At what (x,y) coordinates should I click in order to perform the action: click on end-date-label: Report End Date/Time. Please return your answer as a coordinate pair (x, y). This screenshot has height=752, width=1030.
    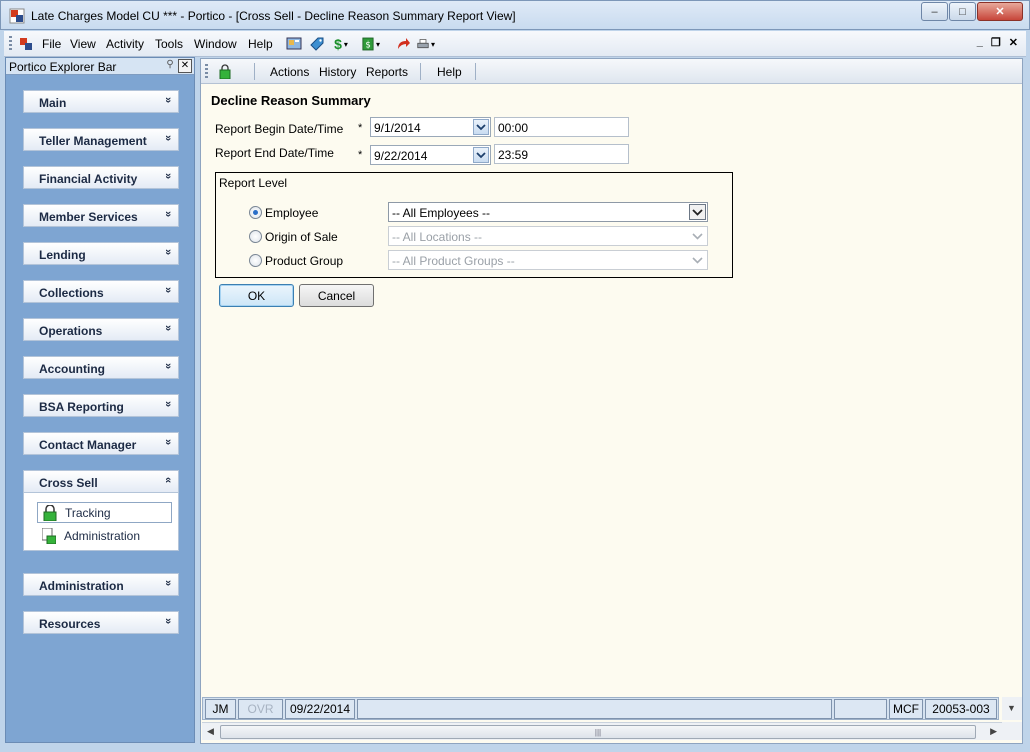
    Looking at the image, I should click on (274, 153).